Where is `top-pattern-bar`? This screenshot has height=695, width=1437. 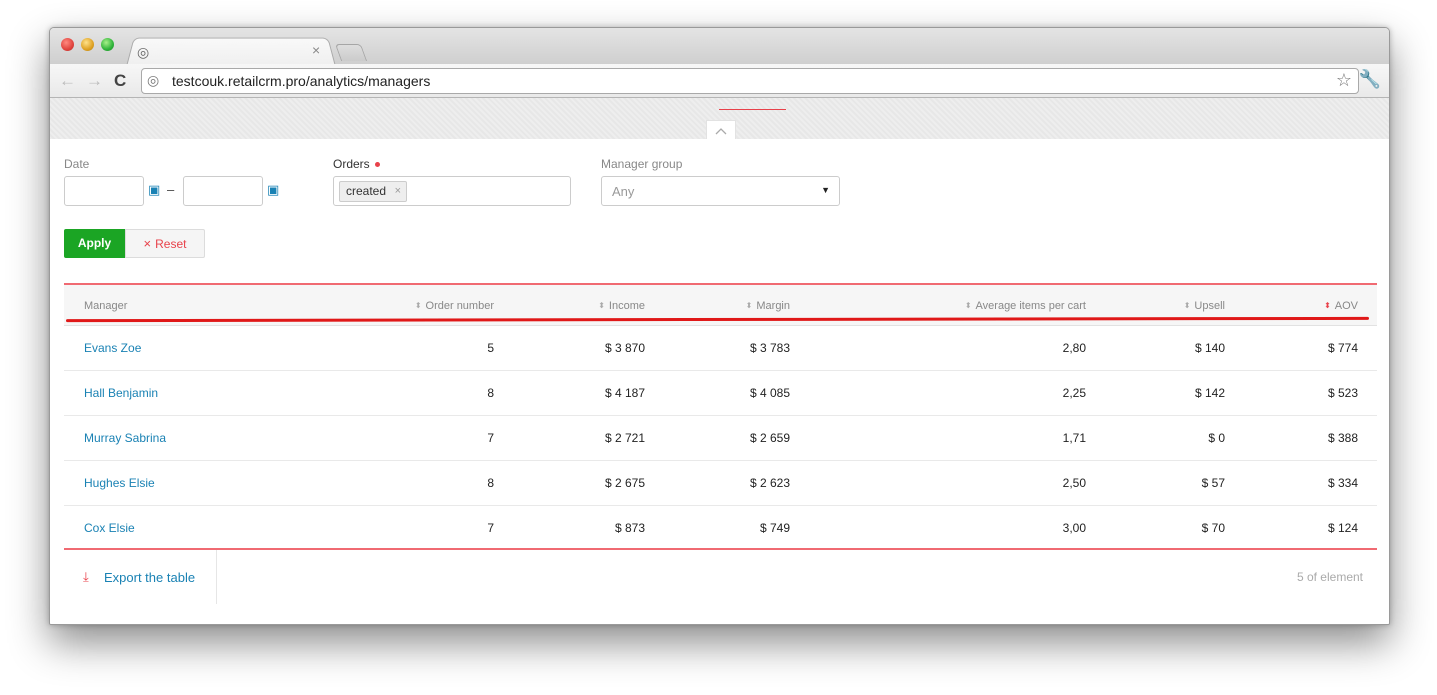 top-pattern-bar is located at coordinates (719, 119).